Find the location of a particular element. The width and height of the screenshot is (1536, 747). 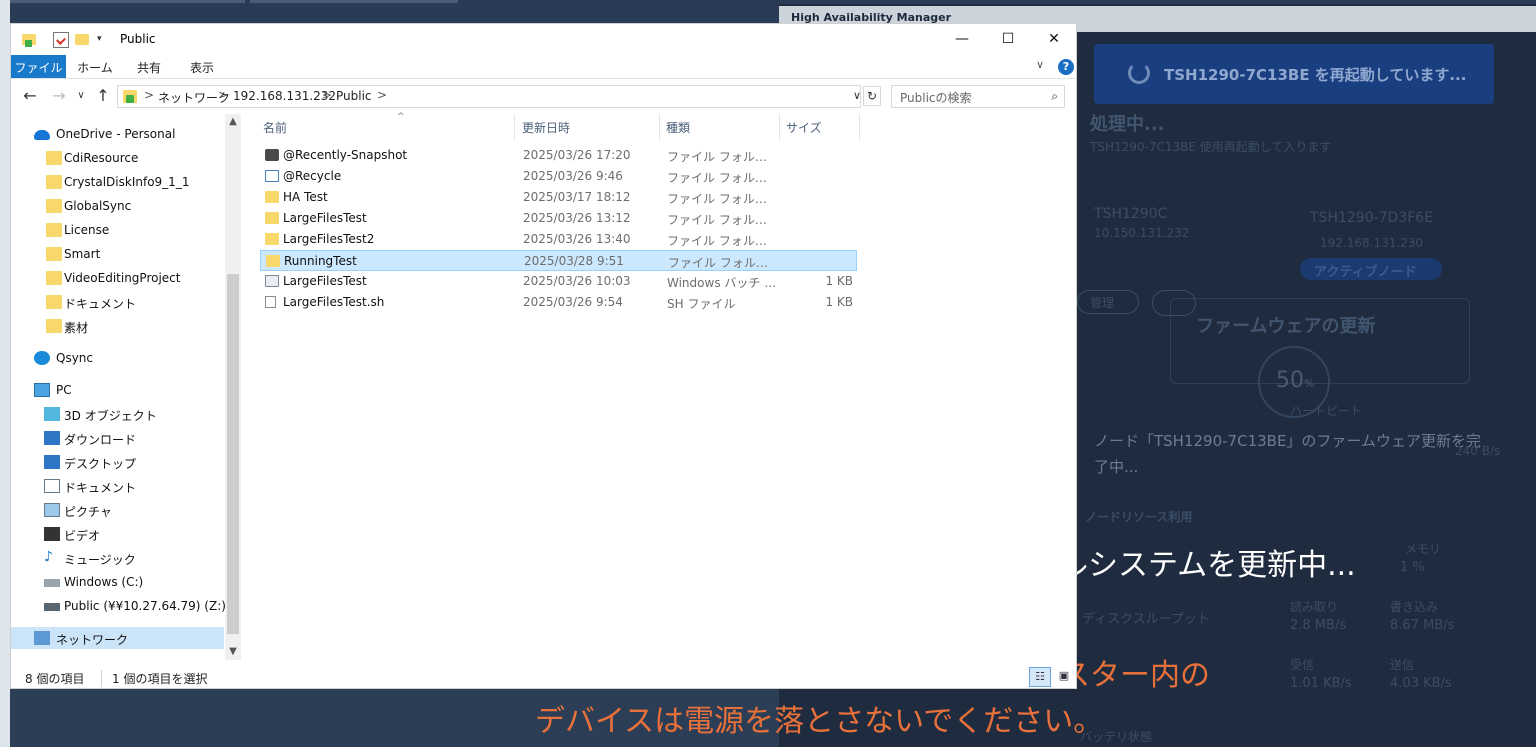

nav-item-cdiresource: CdiResource is located at coordinates (117, 158).